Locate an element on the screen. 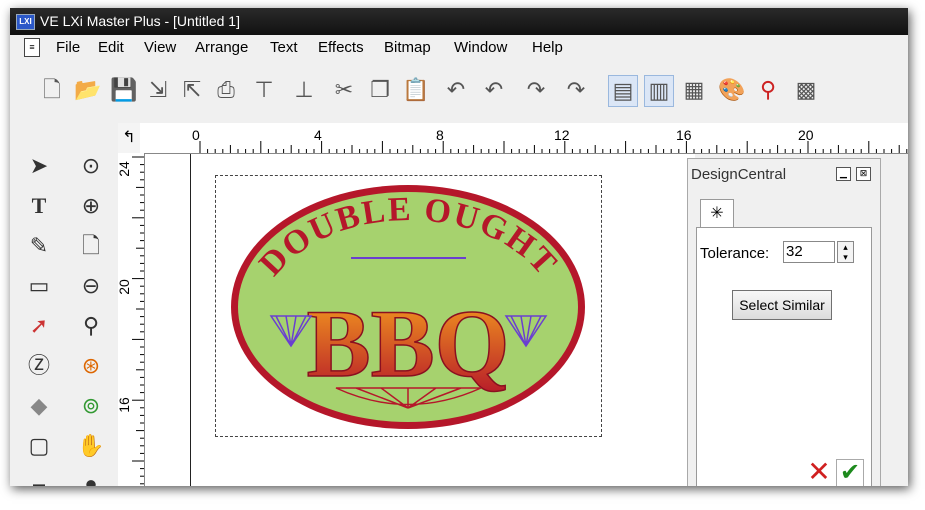 The height and width of the screenshot is (510, 925). horizontal-ruler: 0 4 8 12 16 20 is located at coordinates (524, 138).